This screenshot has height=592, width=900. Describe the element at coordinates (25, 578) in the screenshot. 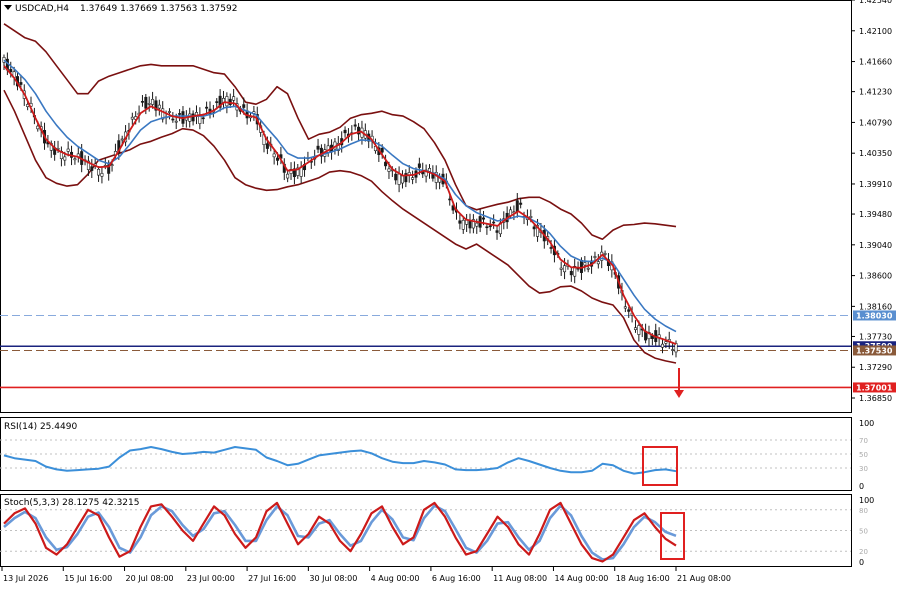

I see `time-tick-label: 13 Jul 2026` at that location.